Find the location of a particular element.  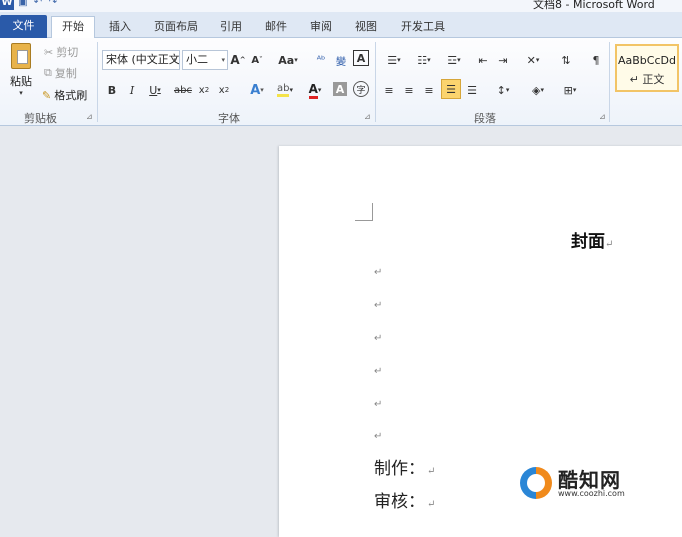

borders-icon: ⊞ is located at coordinates (568, 90).